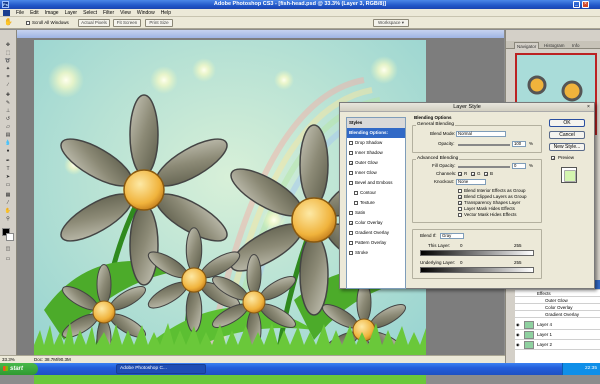  Describe the element at coordinates (8, 219) in the screenshot. I see `zoom-tool-icon: ⚲` at that location.